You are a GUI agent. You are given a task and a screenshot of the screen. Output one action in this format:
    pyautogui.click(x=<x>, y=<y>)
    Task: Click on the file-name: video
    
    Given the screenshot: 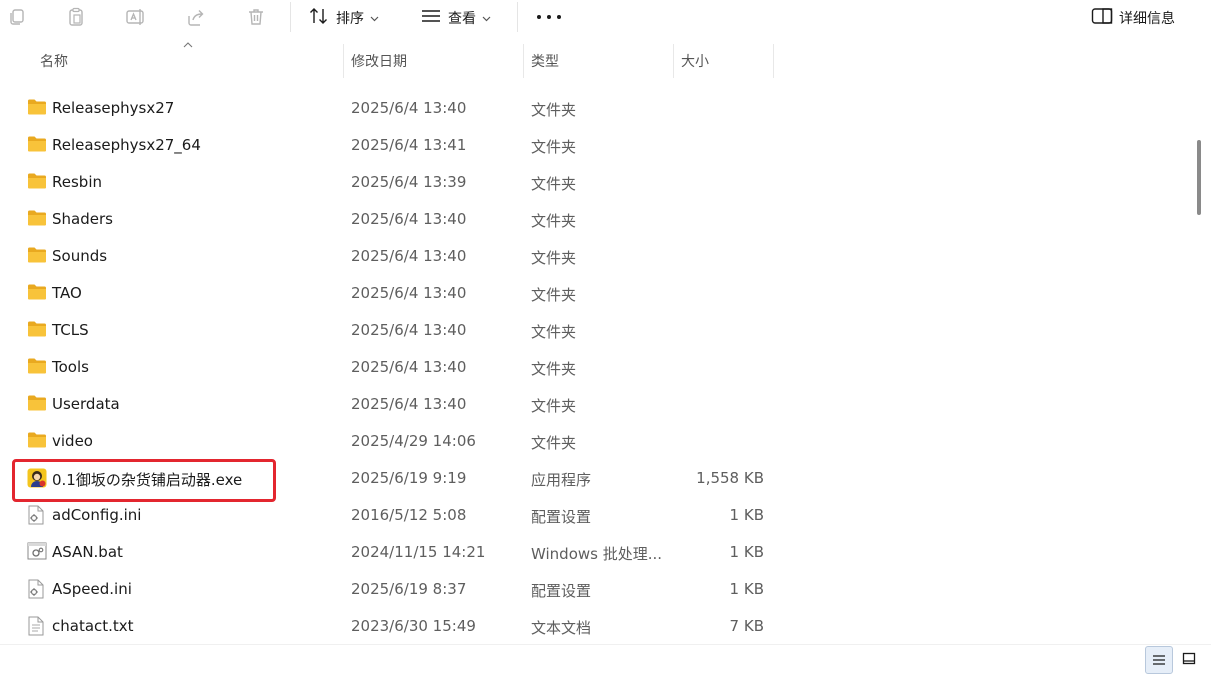 What is the action you would take?
    pyautogui.click(x=72, y=441)
    